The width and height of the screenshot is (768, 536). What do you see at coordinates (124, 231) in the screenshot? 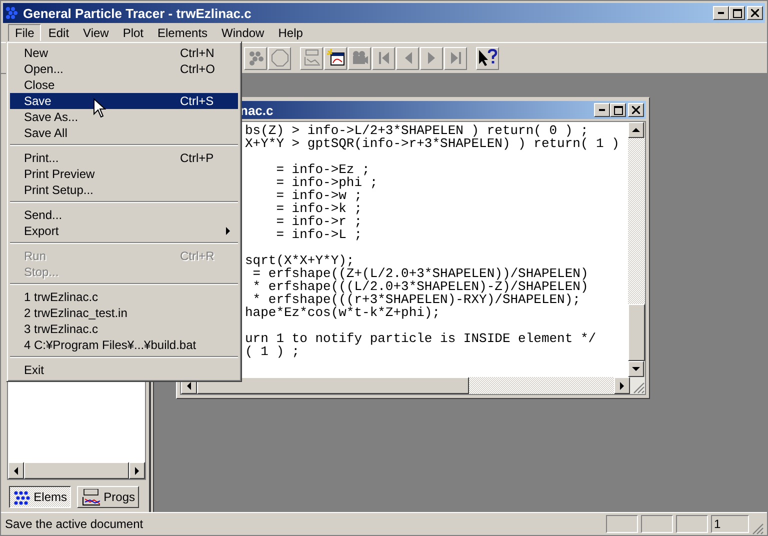
I see `menu-item: Export` at bounding box center [124, 231].